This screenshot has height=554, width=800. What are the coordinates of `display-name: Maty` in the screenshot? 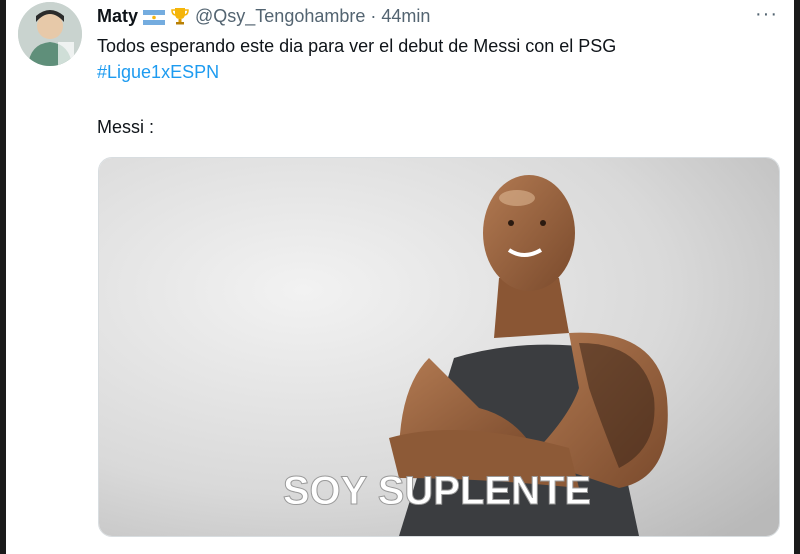 It's located at (117, 16).